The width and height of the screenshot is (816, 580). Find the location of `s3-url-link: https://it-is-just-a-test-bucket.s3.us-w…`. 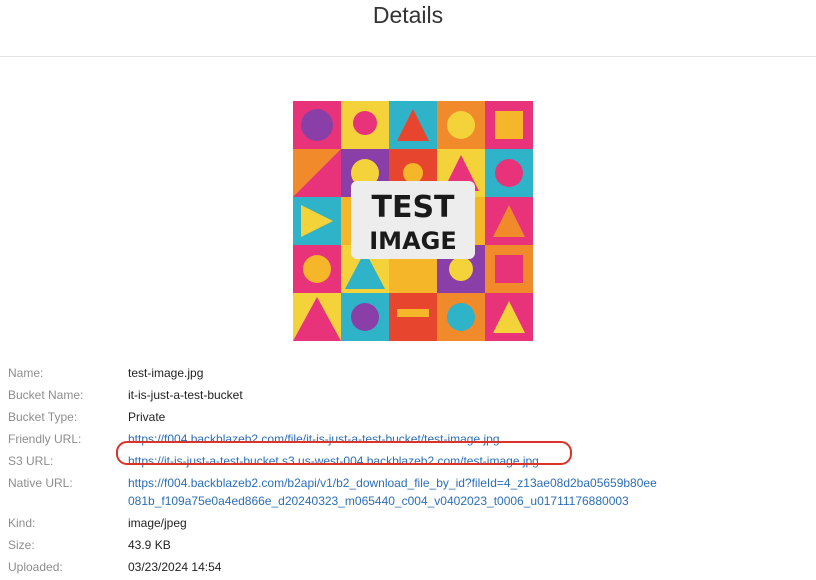

s3-url-link: https://it-is-just-a-test-bucket.s3.us-w… is located at coordinates (333, 461).